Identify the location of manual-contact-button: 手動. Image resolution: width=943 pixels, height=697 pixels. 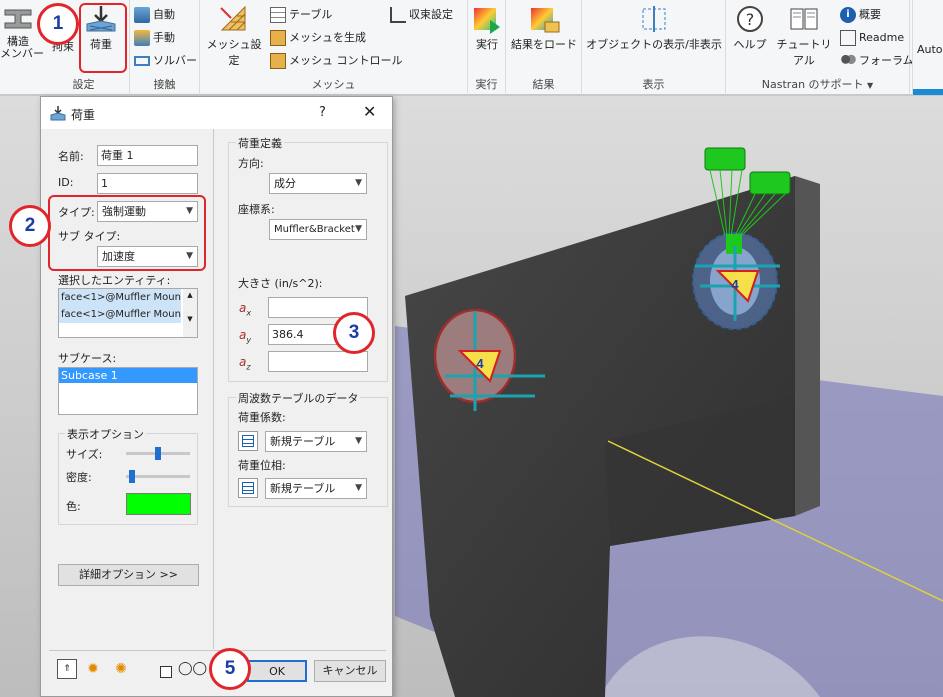
(154, 38).